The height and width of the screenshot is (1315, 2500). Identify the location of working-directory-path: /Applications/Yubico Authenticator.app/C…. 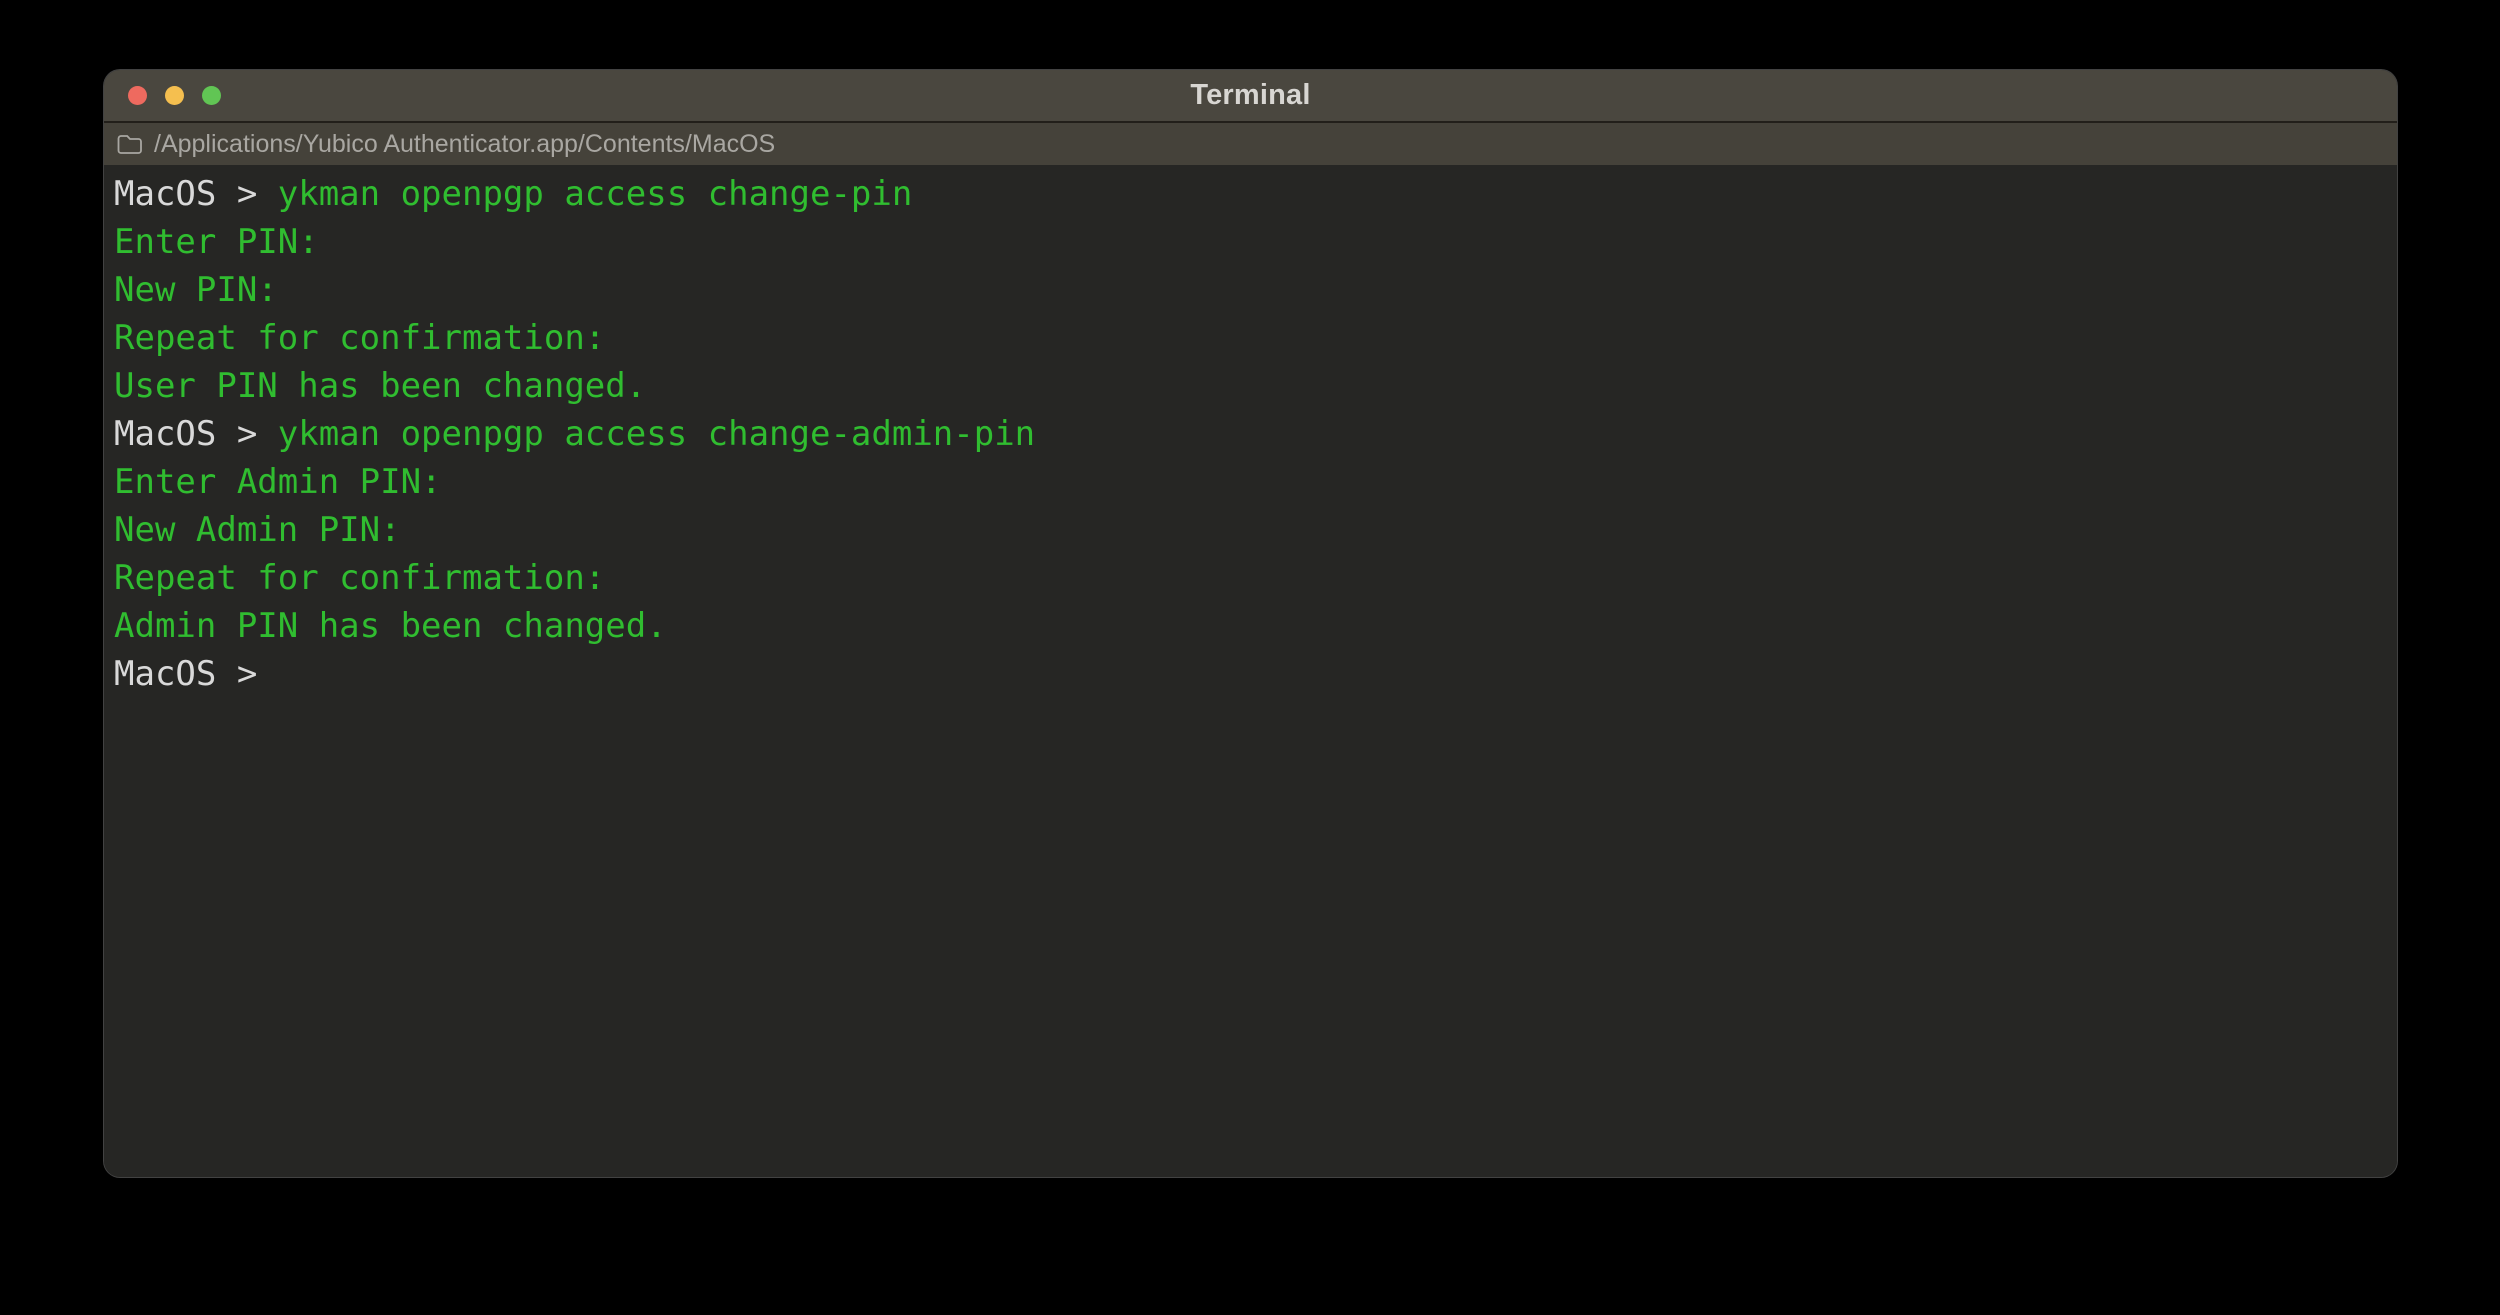
(465, 143).